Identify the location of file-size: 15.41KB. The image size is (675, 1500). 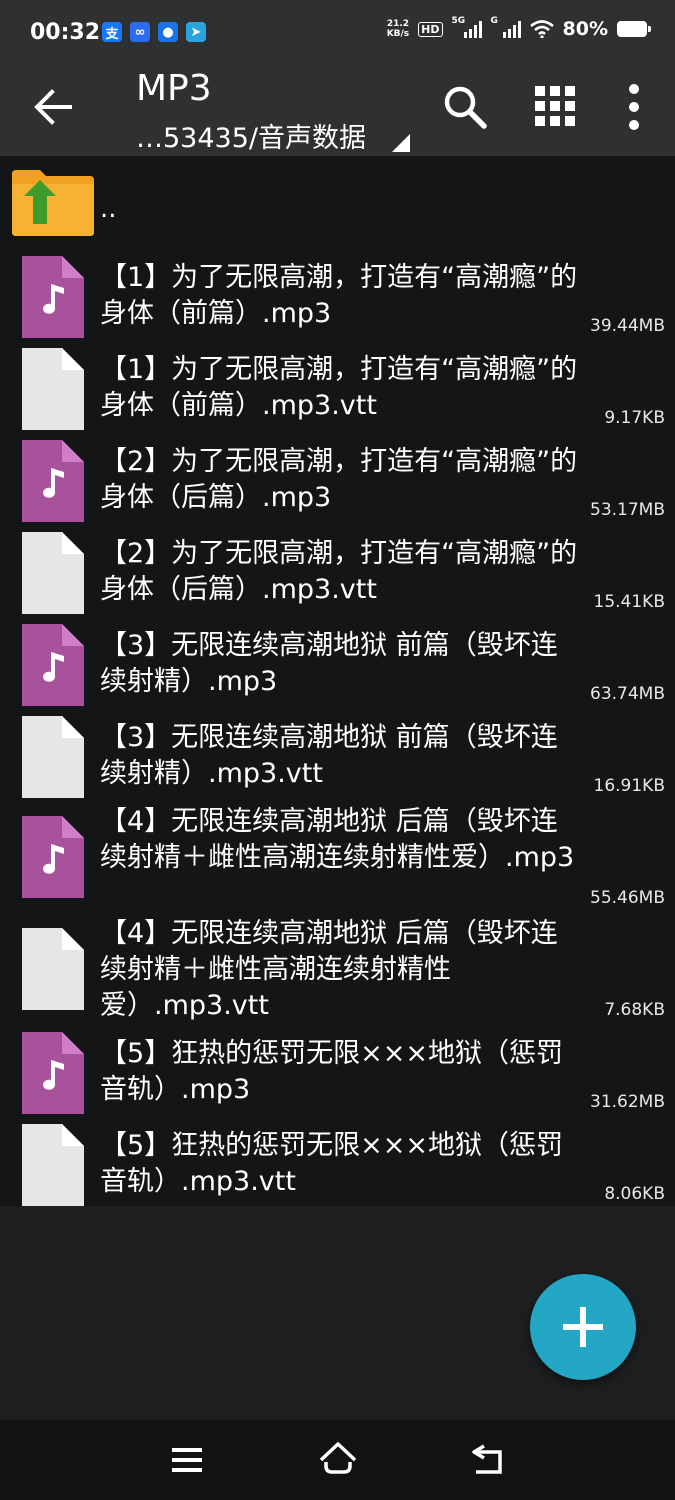
(629, 602).